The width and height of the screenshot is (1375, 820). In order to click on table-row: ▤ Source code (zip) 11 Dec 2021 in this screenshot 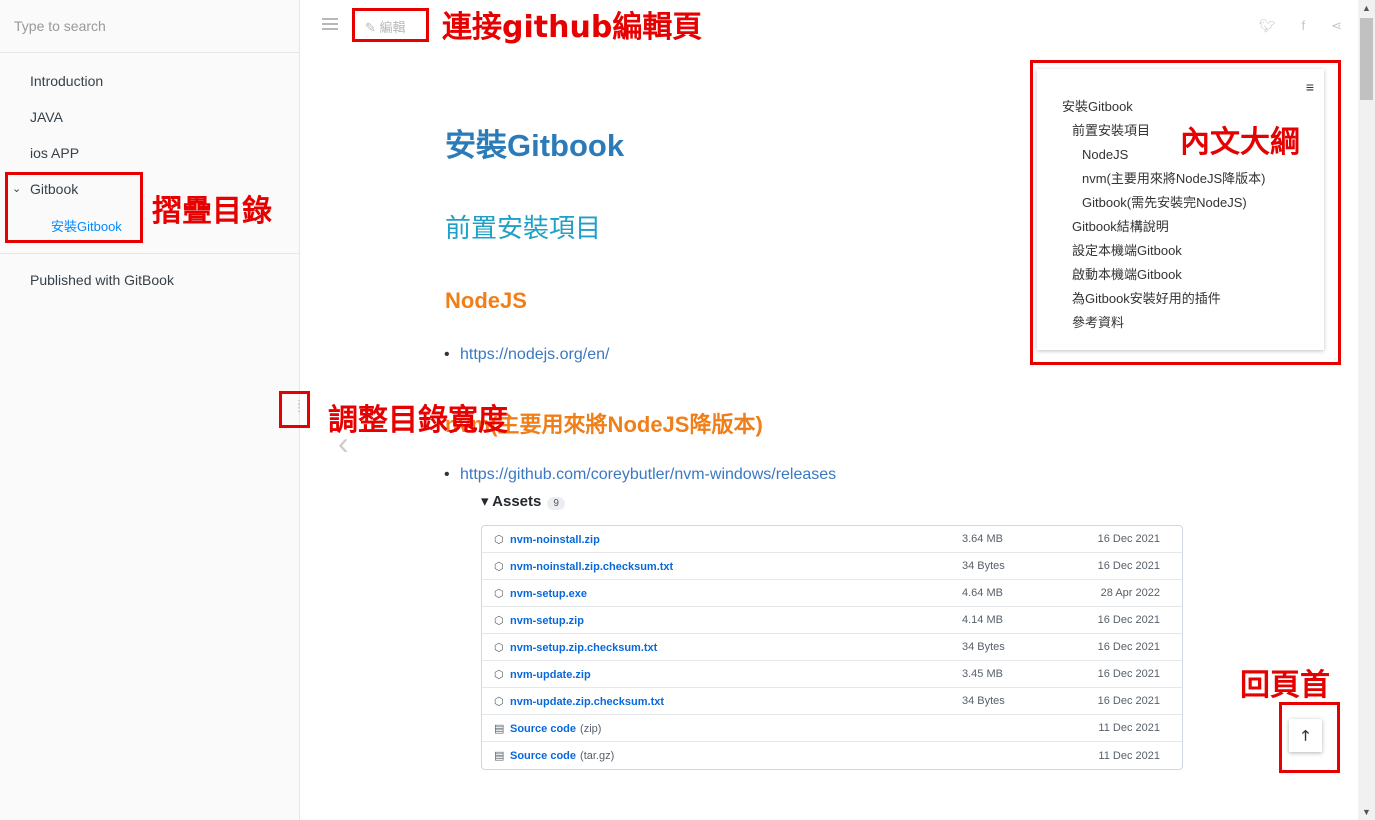, I will do `click(832, 728)`.